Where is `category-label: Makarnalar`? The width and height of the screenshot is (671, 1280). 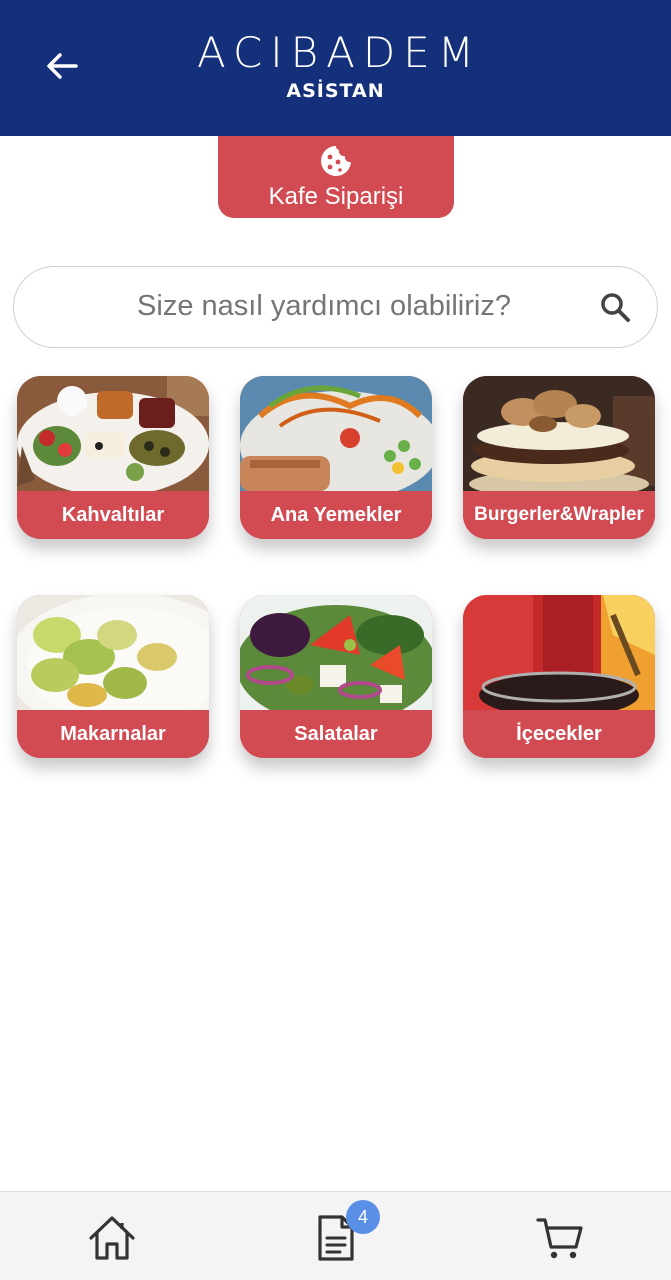 category-label: Makarnalar is located at coordinates (113, 734).